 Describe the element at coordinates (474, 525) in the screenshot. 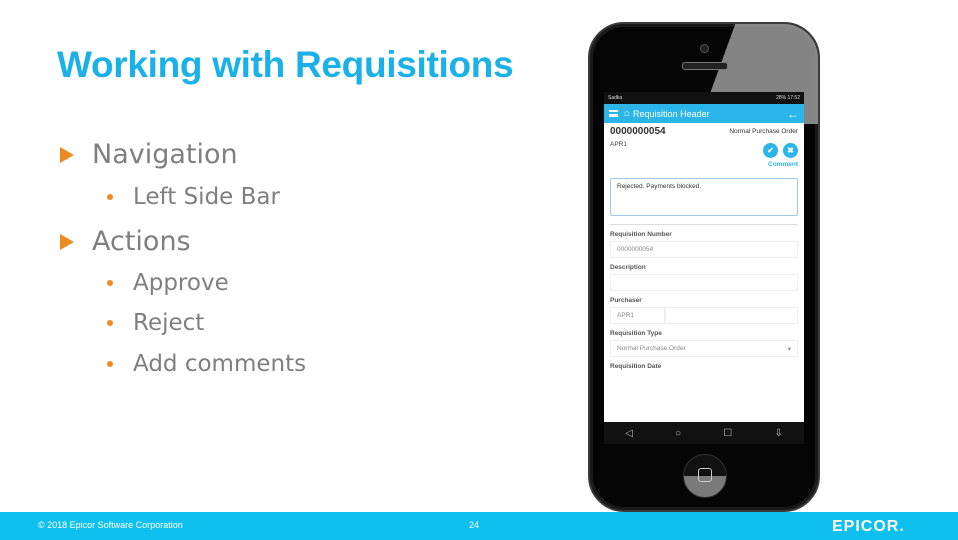

I see `page-number: 24` at that location.